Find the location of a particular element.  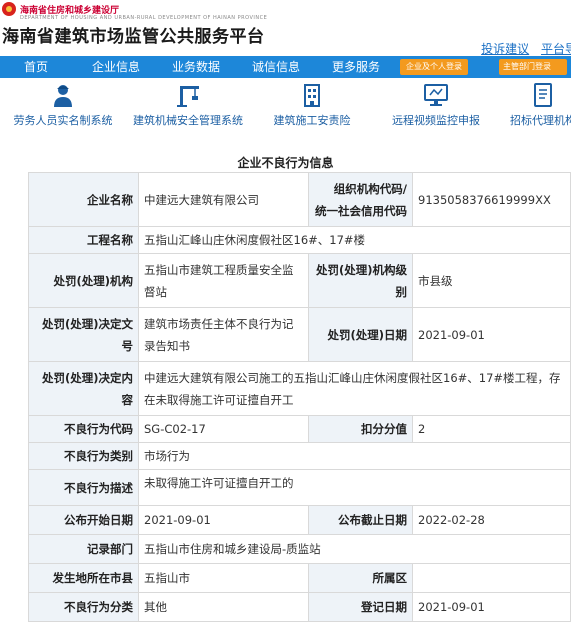

decision-no-label-line1: 处罚(处理)决定文 is located at coordinates (87, 323).